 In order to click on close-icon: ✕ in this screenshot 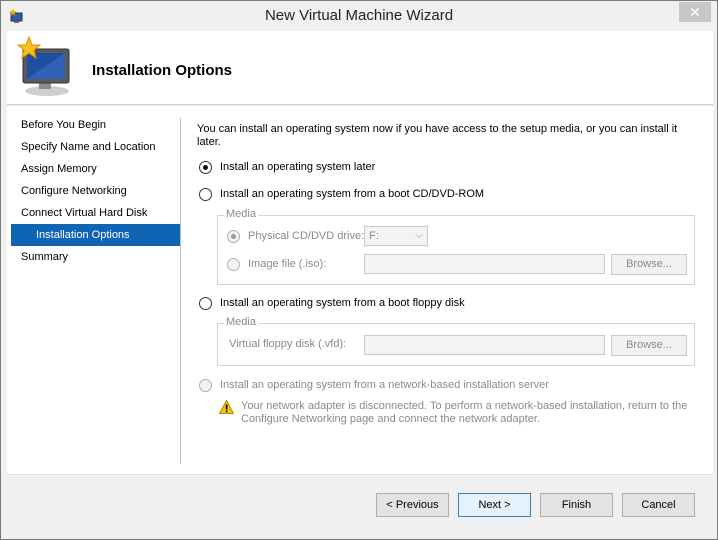, I will do `click(695, 12)`.